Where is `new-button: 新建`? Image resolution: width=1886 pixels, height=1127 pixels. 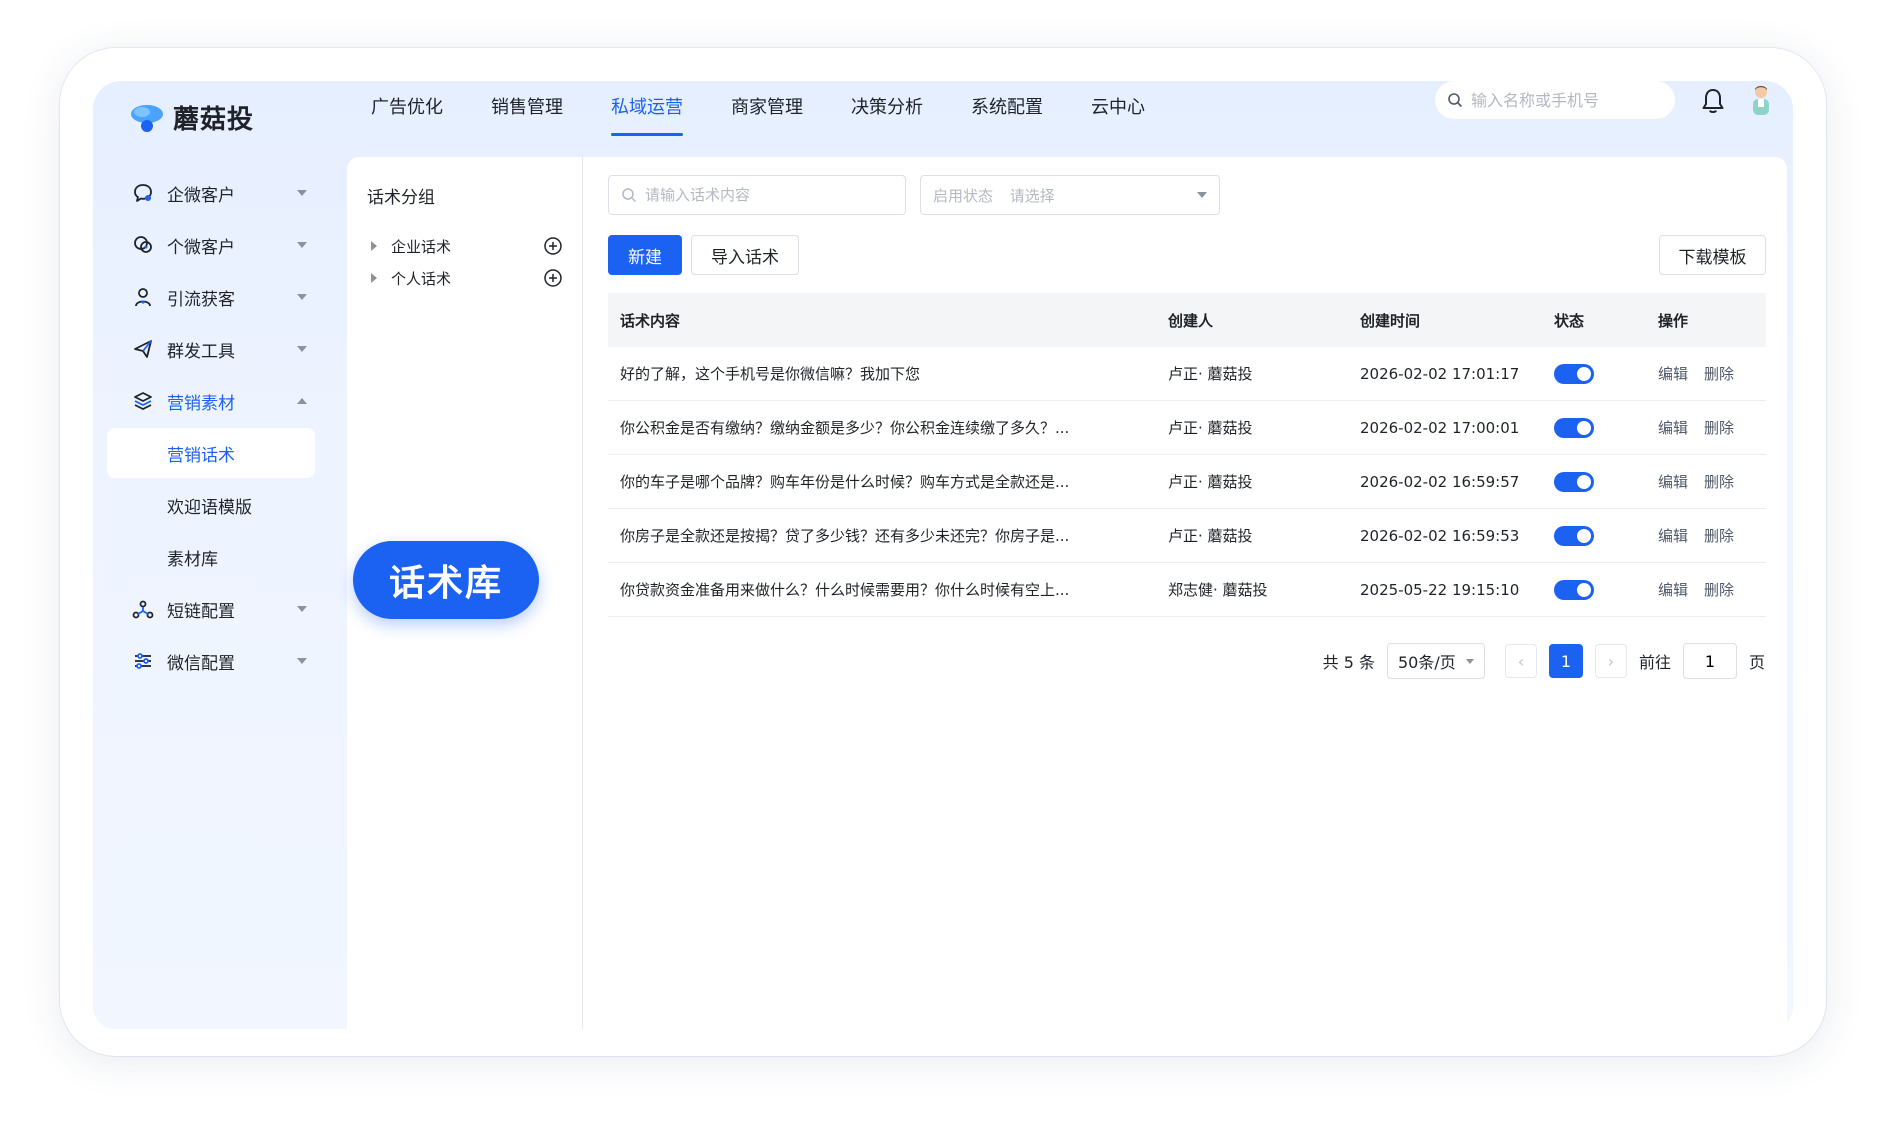 new-button: 新建 is located at coordinates (645, 255).